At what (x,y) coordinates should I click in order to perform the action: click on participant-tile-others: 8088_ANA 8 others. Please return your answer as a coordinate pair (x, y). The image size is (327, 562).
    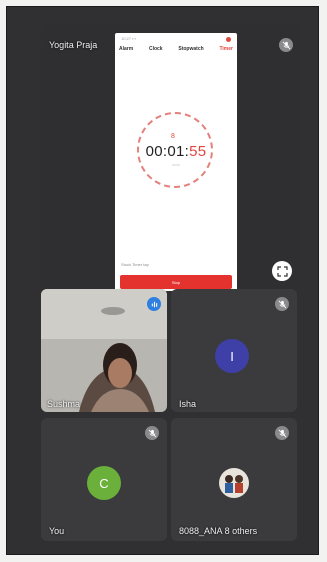
    Looking at the image, I should click on (234, 479).